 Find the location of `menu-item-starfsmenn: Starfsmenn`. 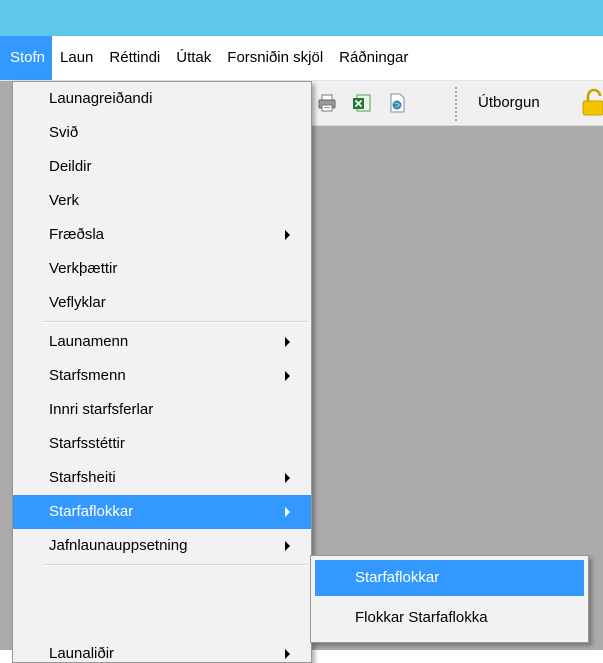

menu-item-starfsmenn: Starfsmenn is located at coordinates (162, 376).